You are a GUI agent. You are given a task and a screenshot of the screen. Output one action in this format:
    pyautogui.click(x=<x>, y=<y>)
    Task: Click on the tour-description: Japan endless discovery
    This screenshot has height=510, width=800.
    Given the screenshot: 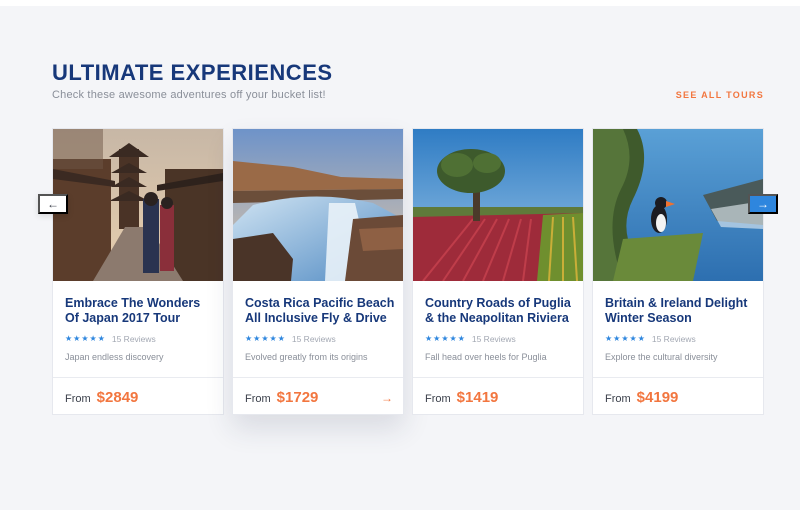 What is the action you would take?
    pyautogui.click(x=114, y=357)
    